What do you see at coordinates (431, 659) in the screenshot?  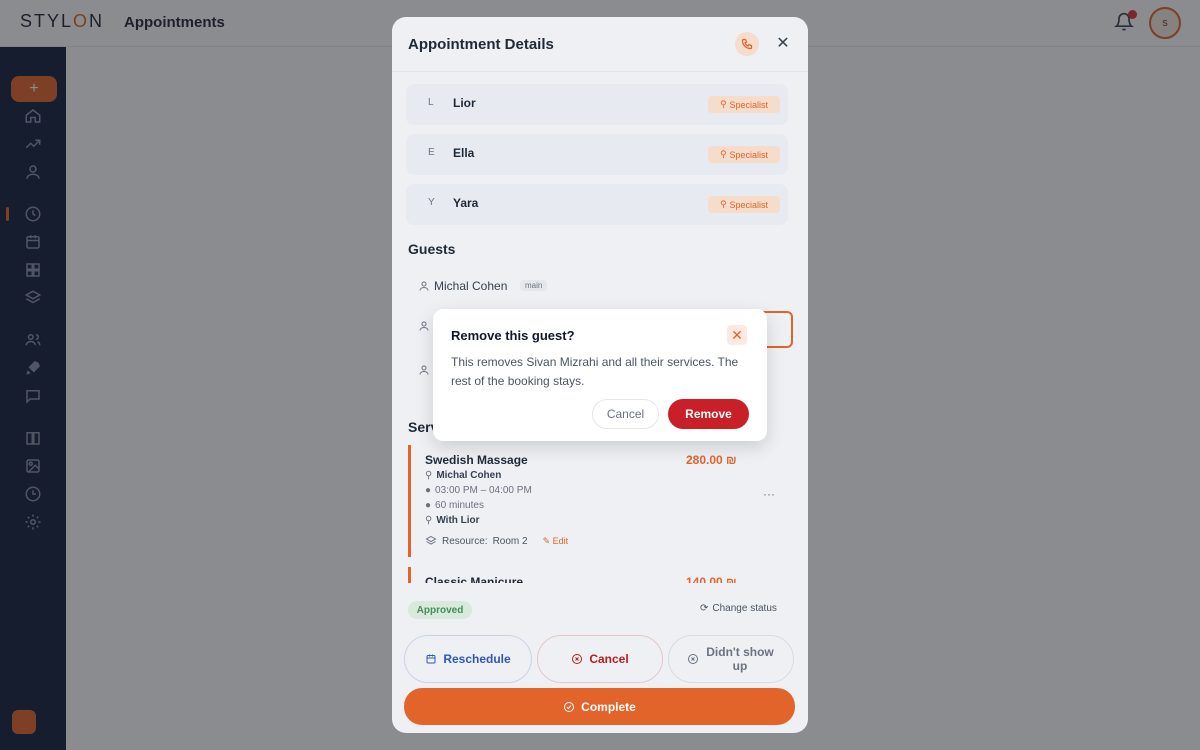 I see `calendar-icon` at bounding box center [431, 659].